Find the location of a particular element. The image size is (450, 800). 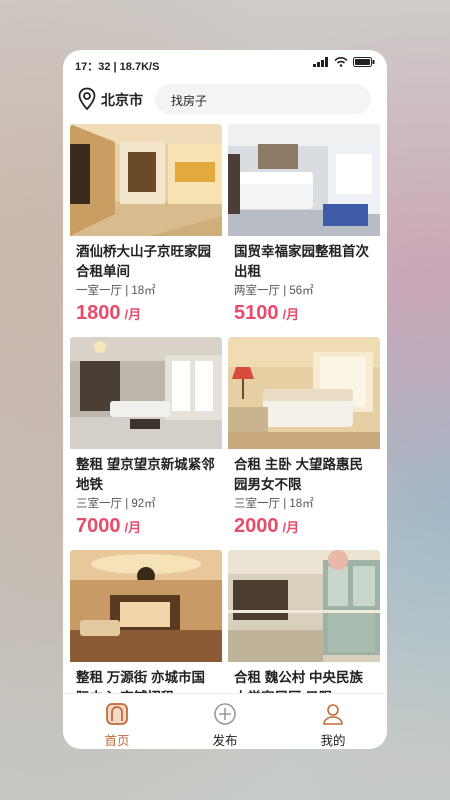

listing-price: 1800/月 is located at coordinates (108, 313).